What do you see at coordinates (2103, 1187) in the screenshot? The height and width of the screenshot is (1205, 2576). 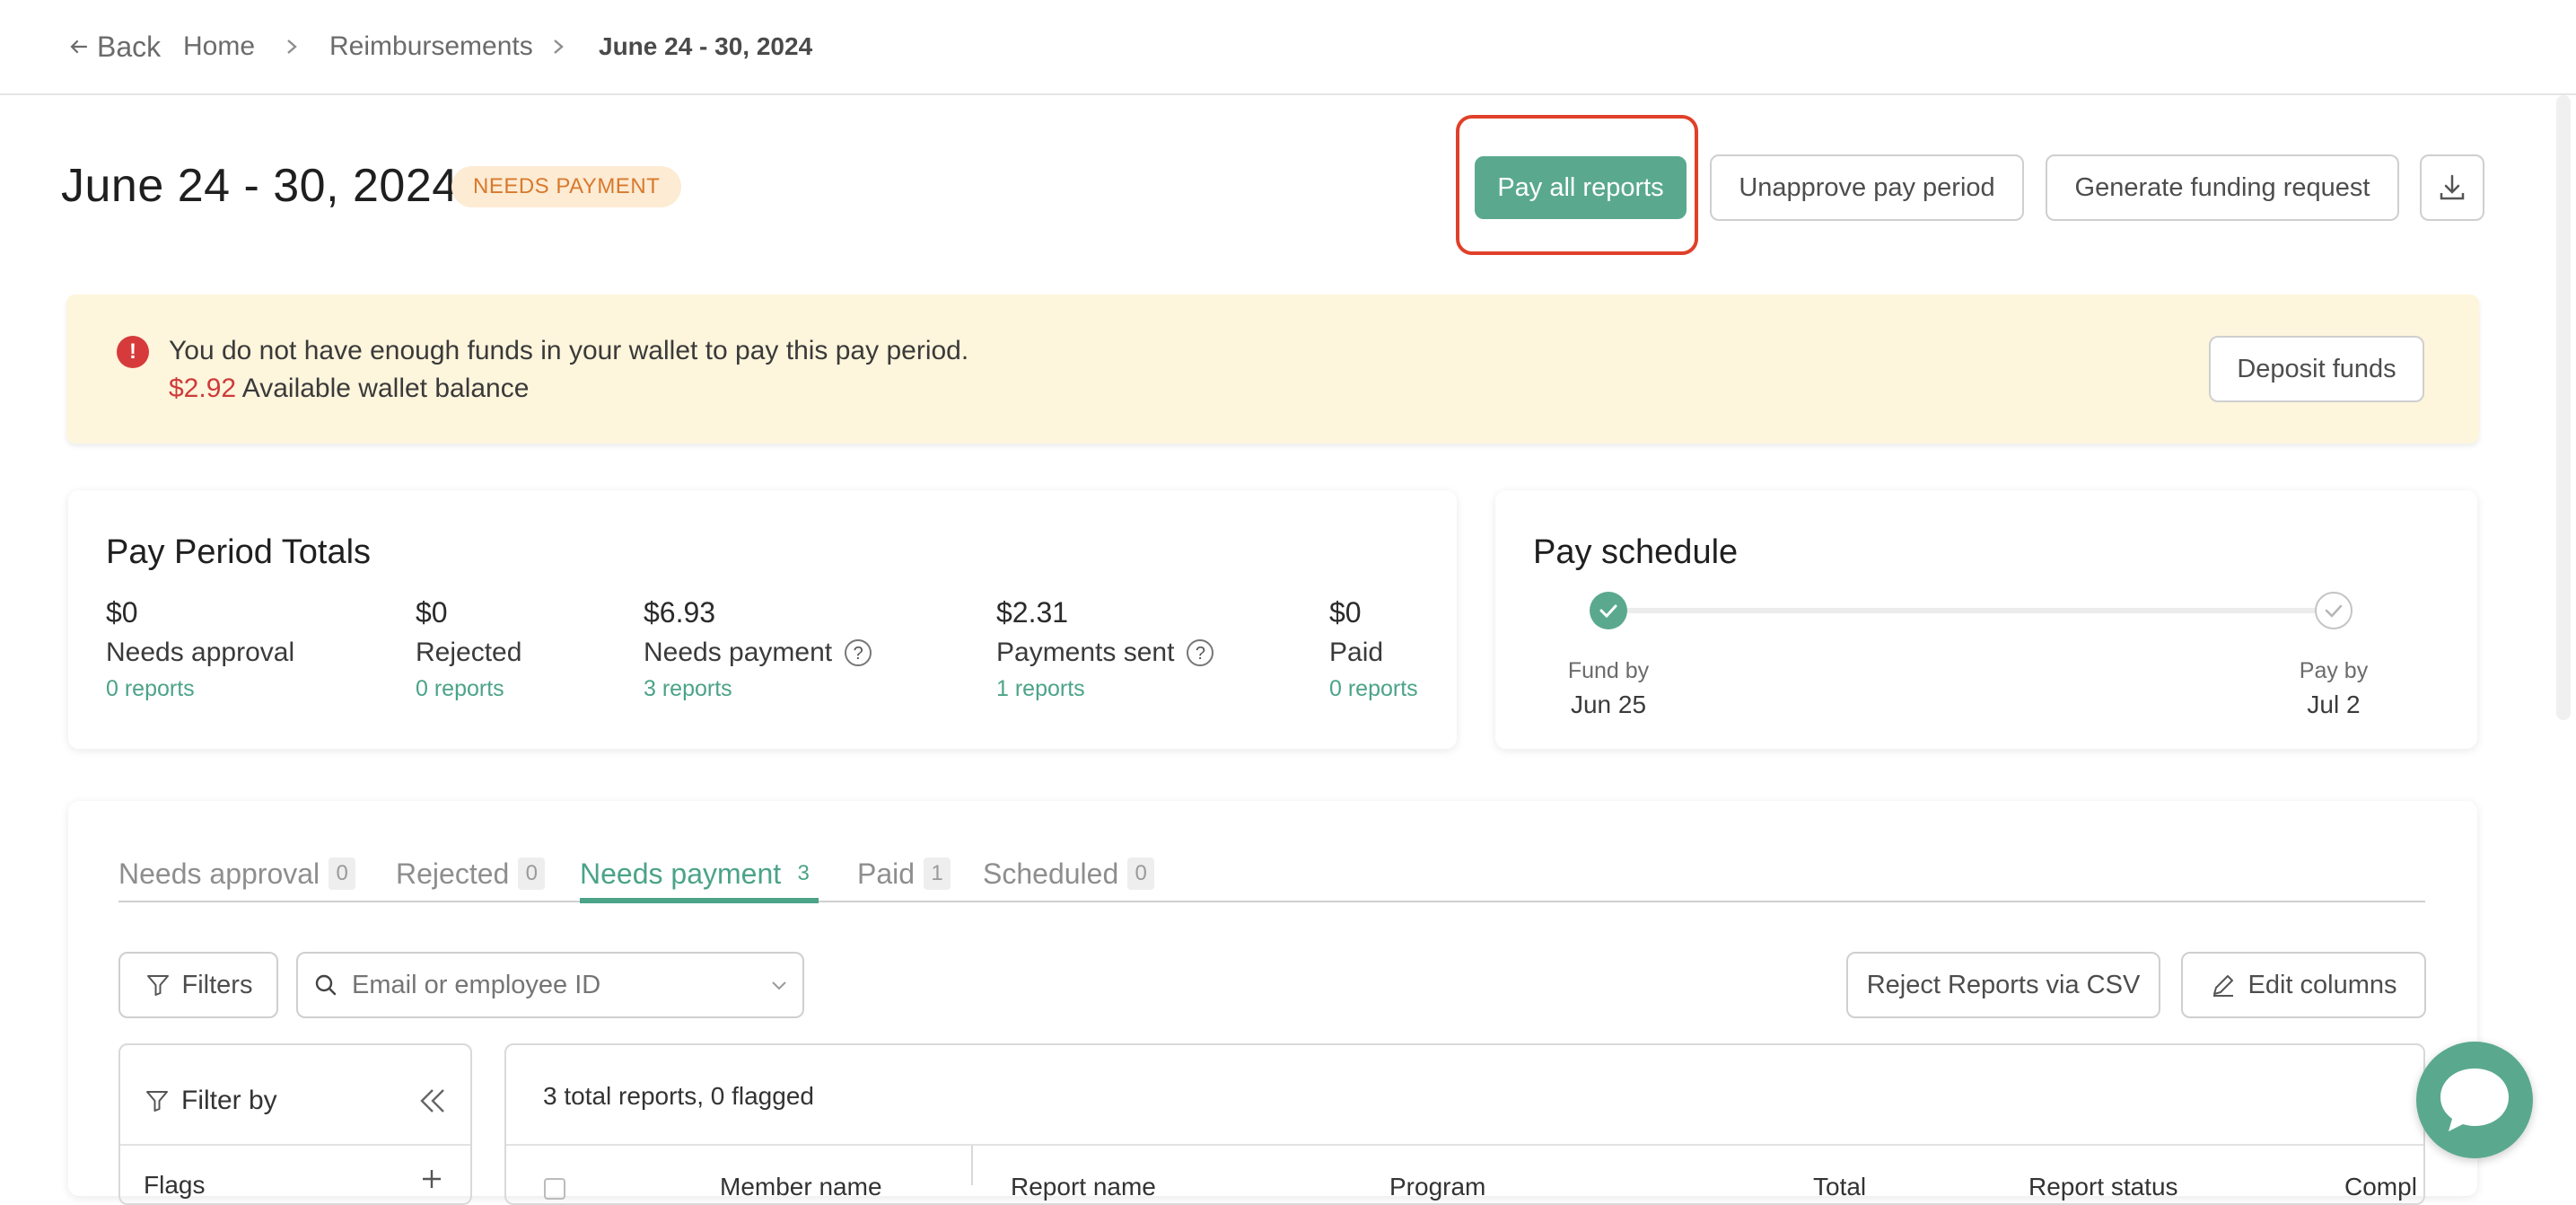 I see `column-header: Report status` at bounding box center [2103, 1187].